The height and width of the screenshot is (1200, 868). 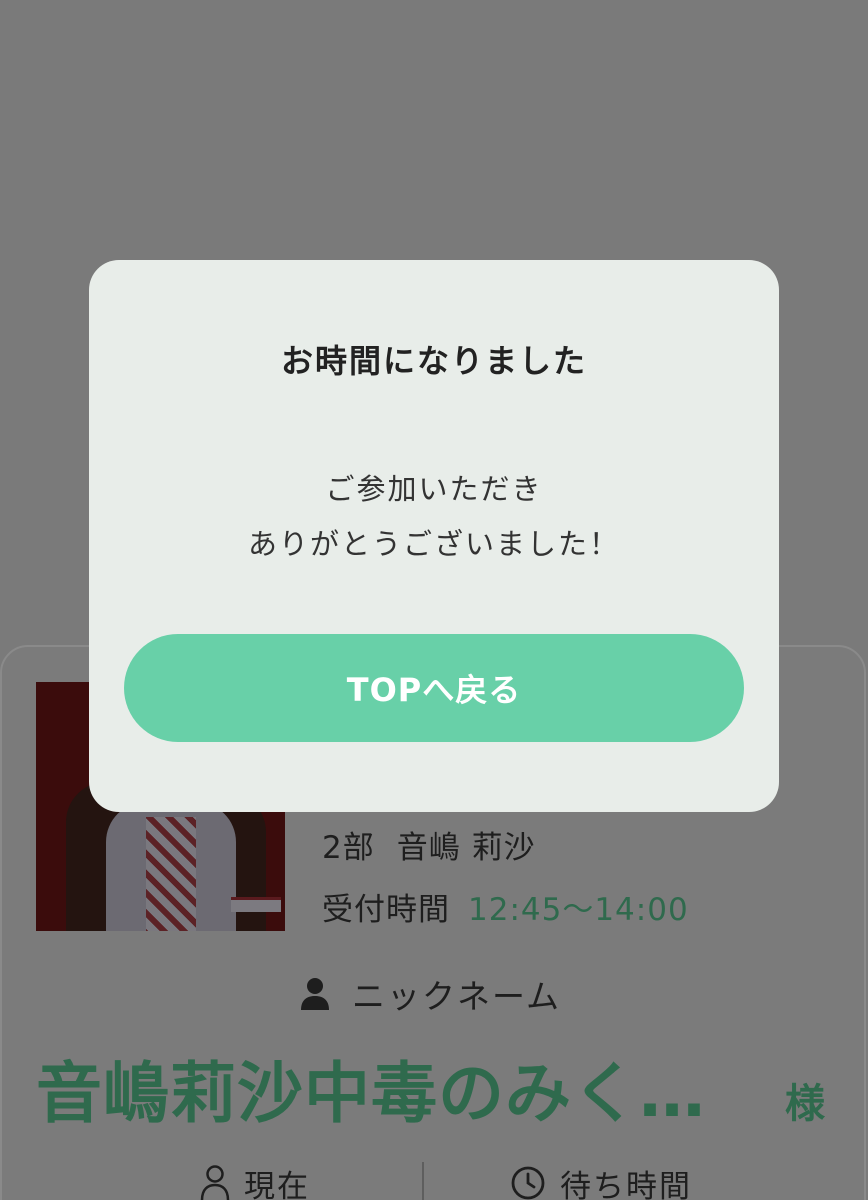 I want to click on dialog-message-line2: ありがとうございました！, so click(x=433, y=544).